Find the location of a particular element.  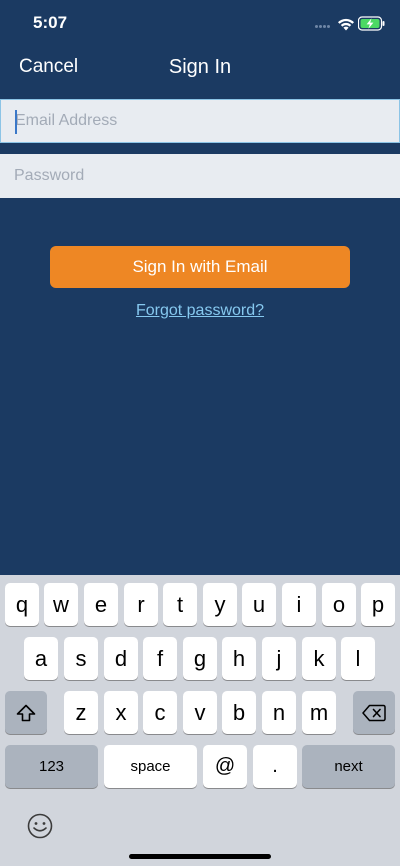

password-field is located at coordinates (200, 176).